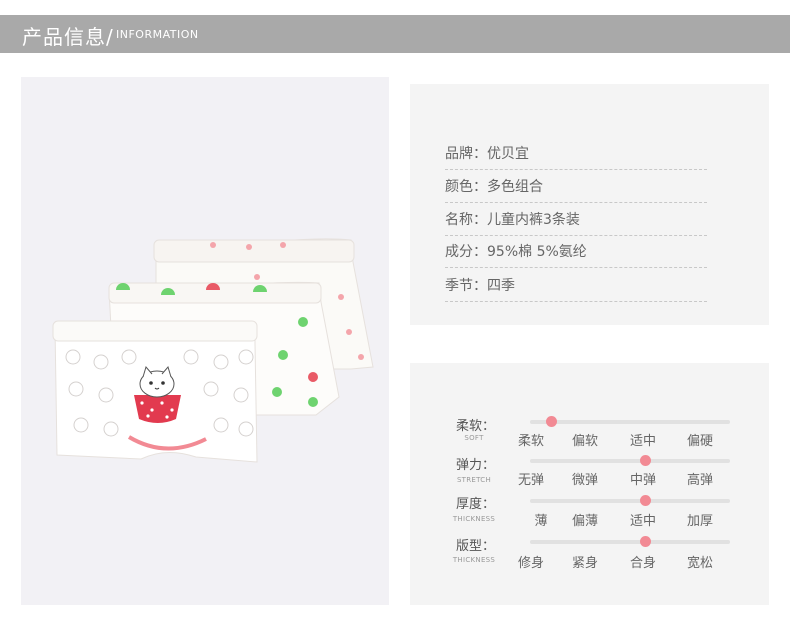 This screenshot has height=624, width=790. What do you see at coordinates (584, 441) in the screenshot?
I see `softness-option-2: 偏软` at bounding box center [584, 441].